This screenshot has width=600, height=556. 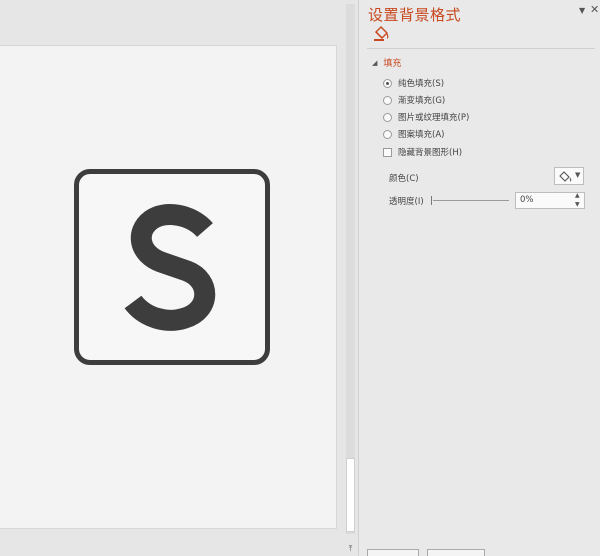 I want to click on checkbox-label: 隐藏背景图形(H), so click(x=430, y=153).